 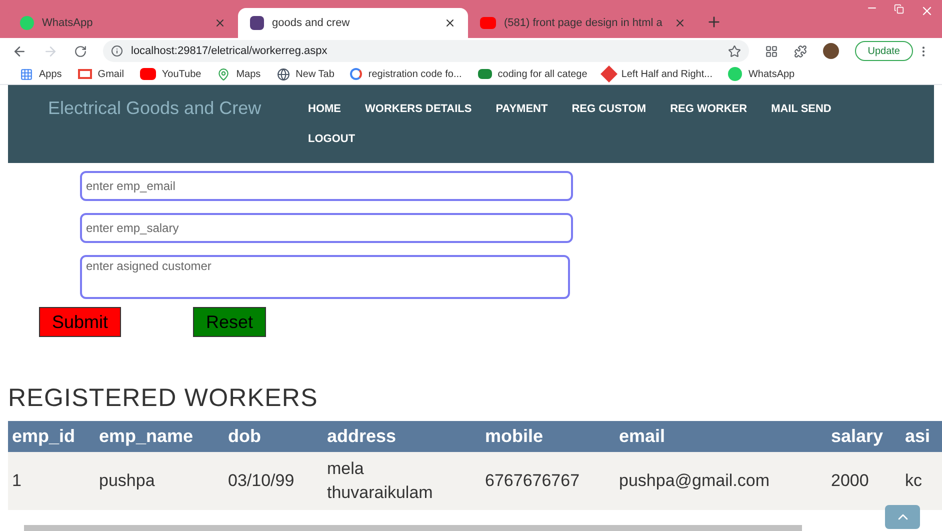 What do you see at coordinates (43, 436) in the screenshot?
I see `column-header: emp_id` at bounding box center [43, 436].